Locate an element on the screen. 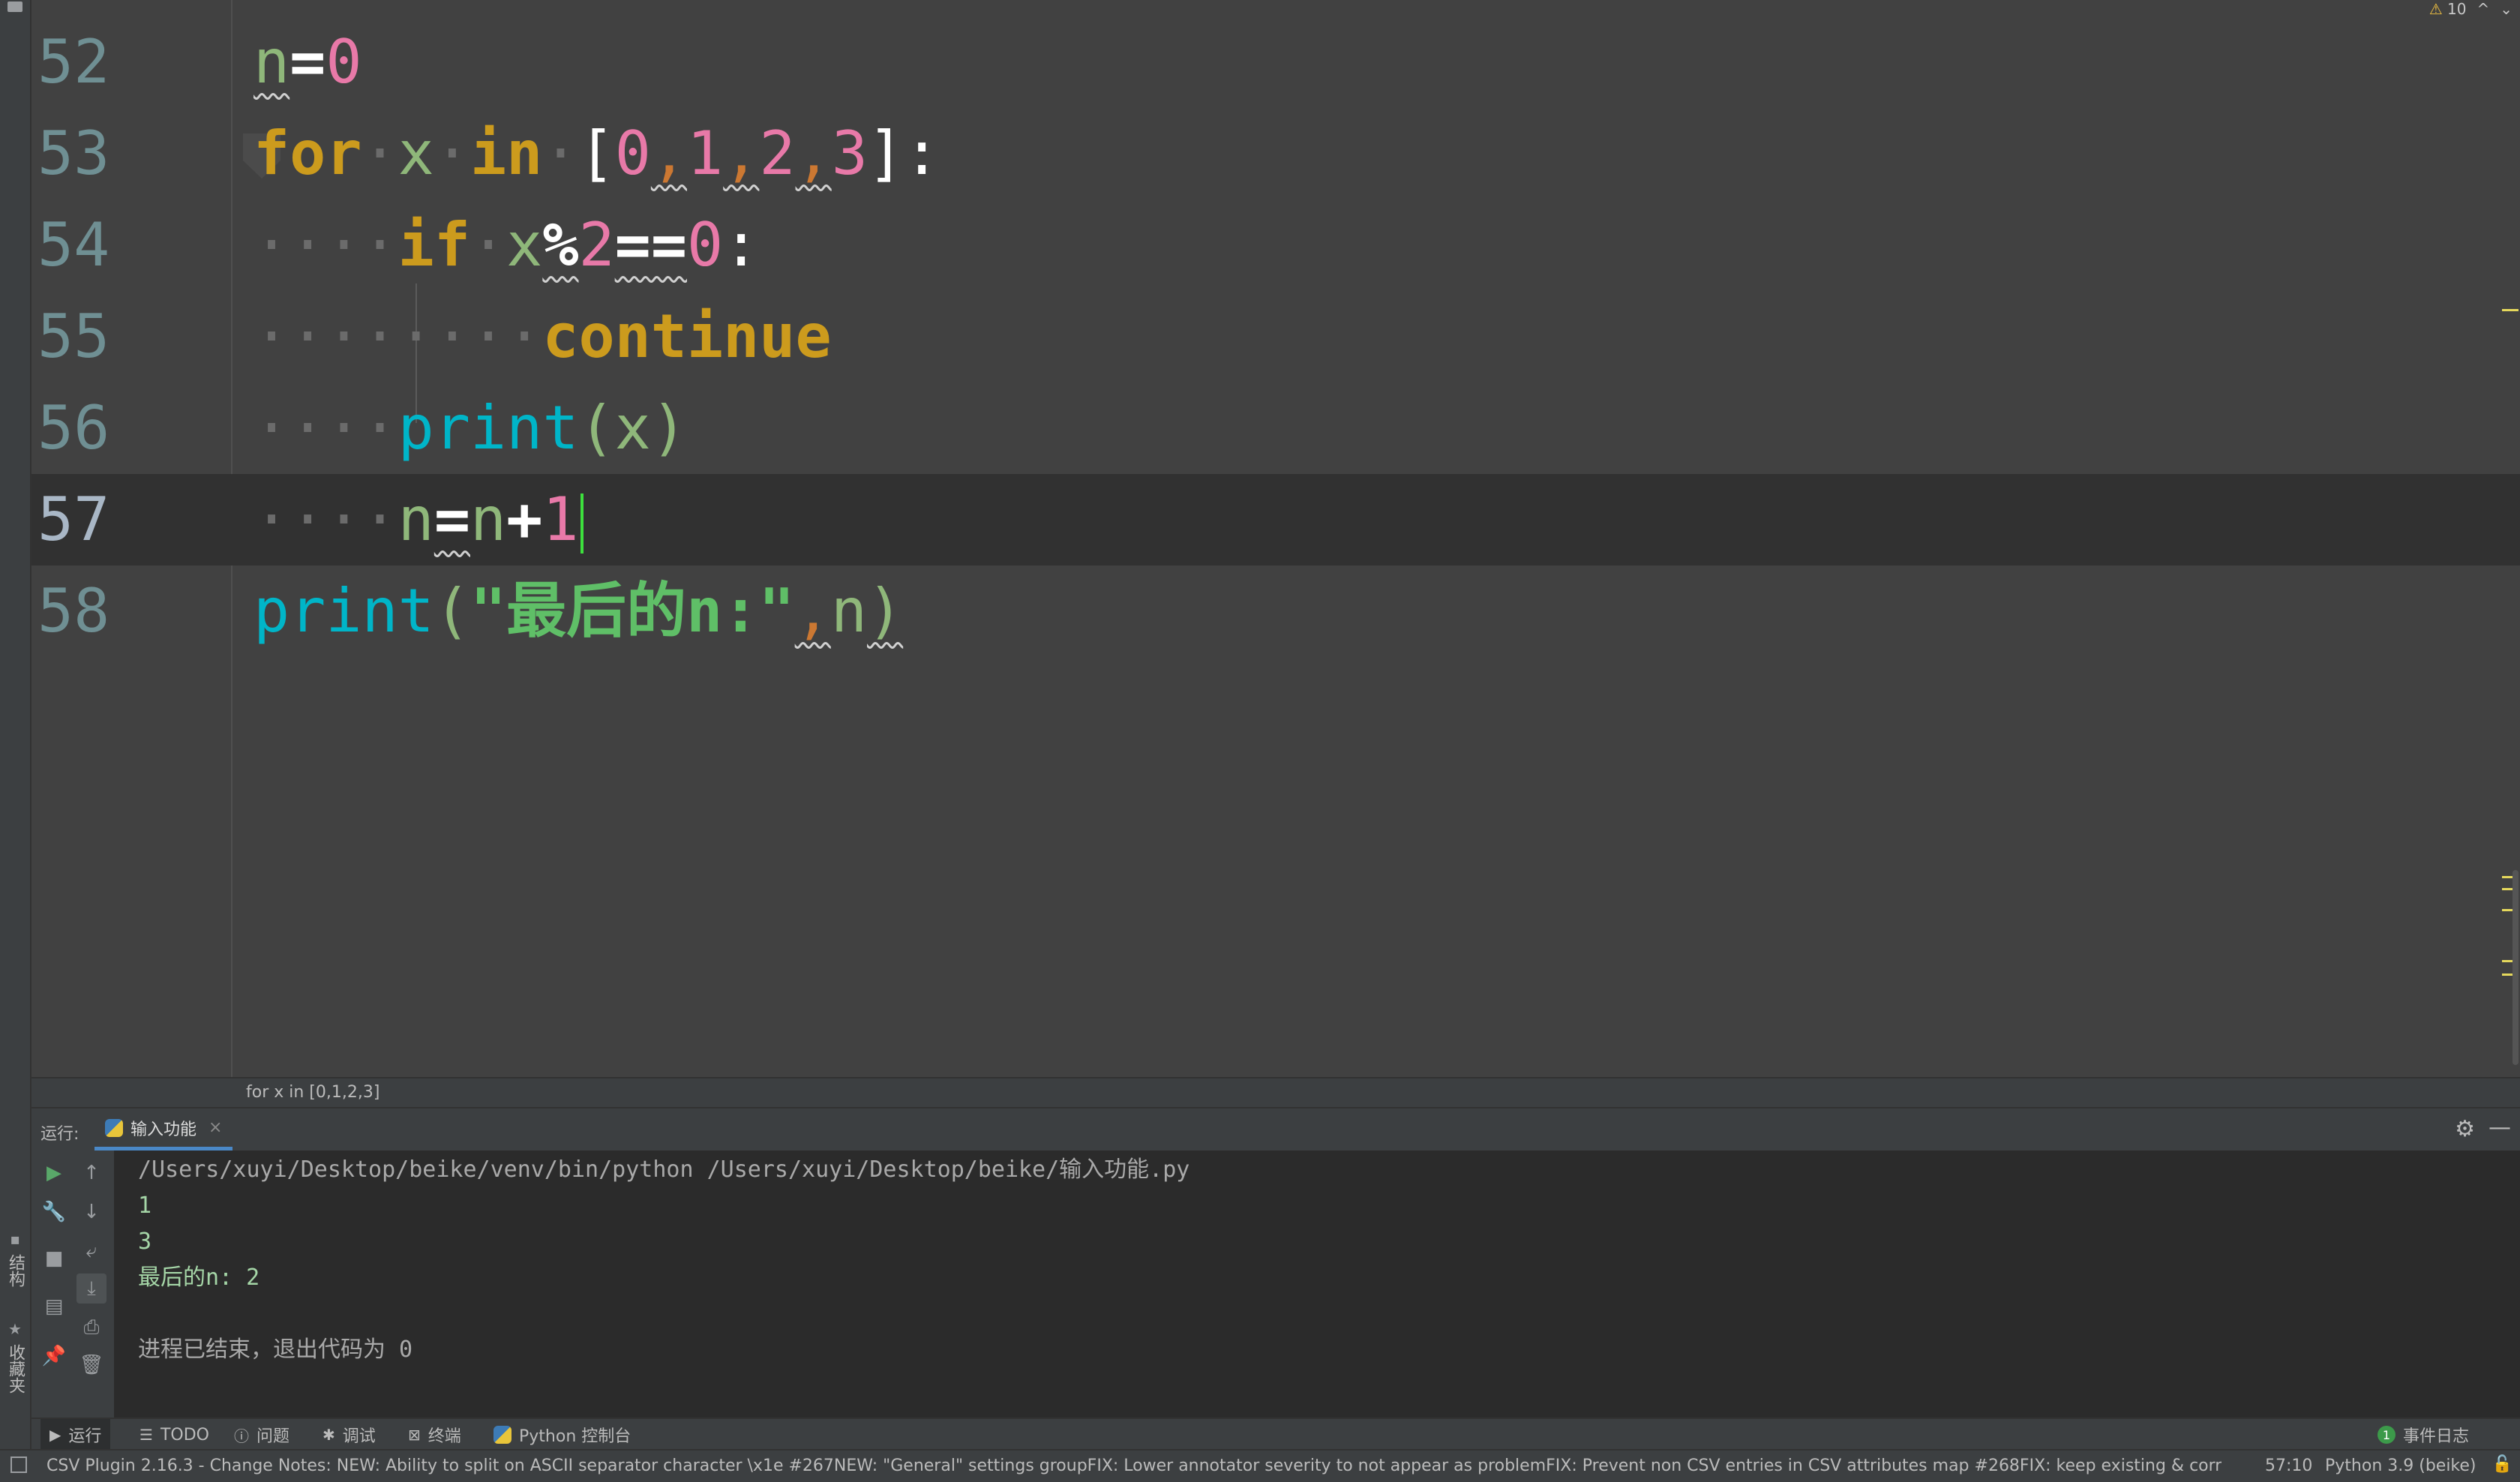 The height and width of the screenshot is (1482, 2520). close-tab-icon: × is located at coordinates (215, 1127).